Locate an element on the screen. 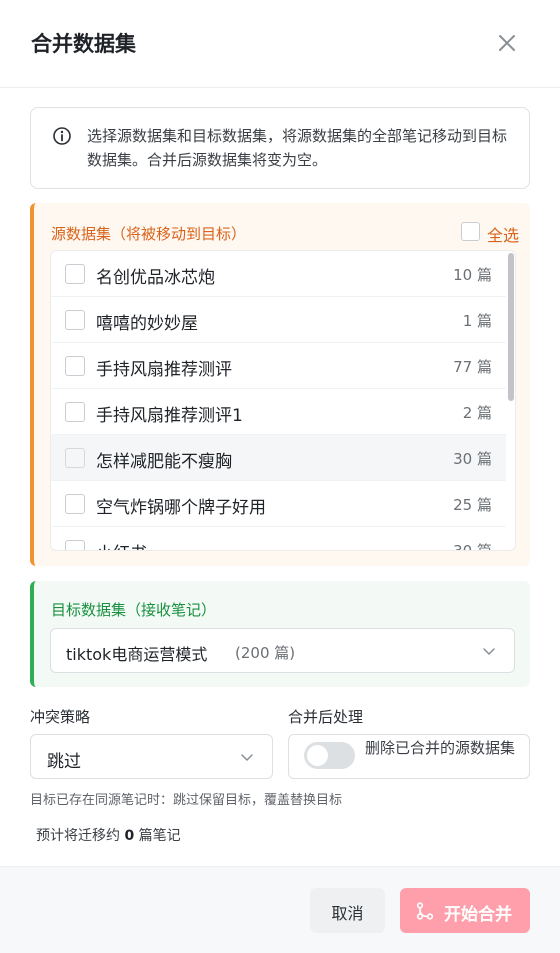 This screenshot has height=953, width=560. source-item-count: 25 篇 is located at coordinates (472, 505).